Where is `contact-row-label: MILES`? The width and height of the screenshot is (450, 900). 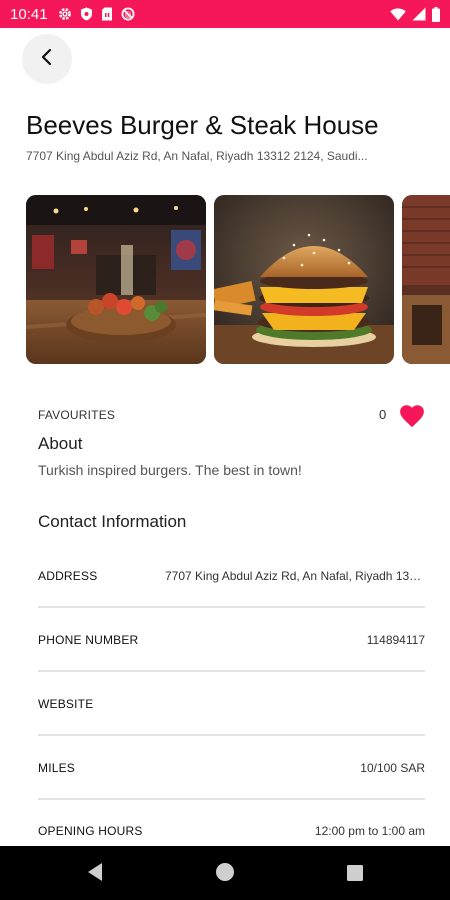 contact-row-label: MILES is located at coordinates (57, 768).